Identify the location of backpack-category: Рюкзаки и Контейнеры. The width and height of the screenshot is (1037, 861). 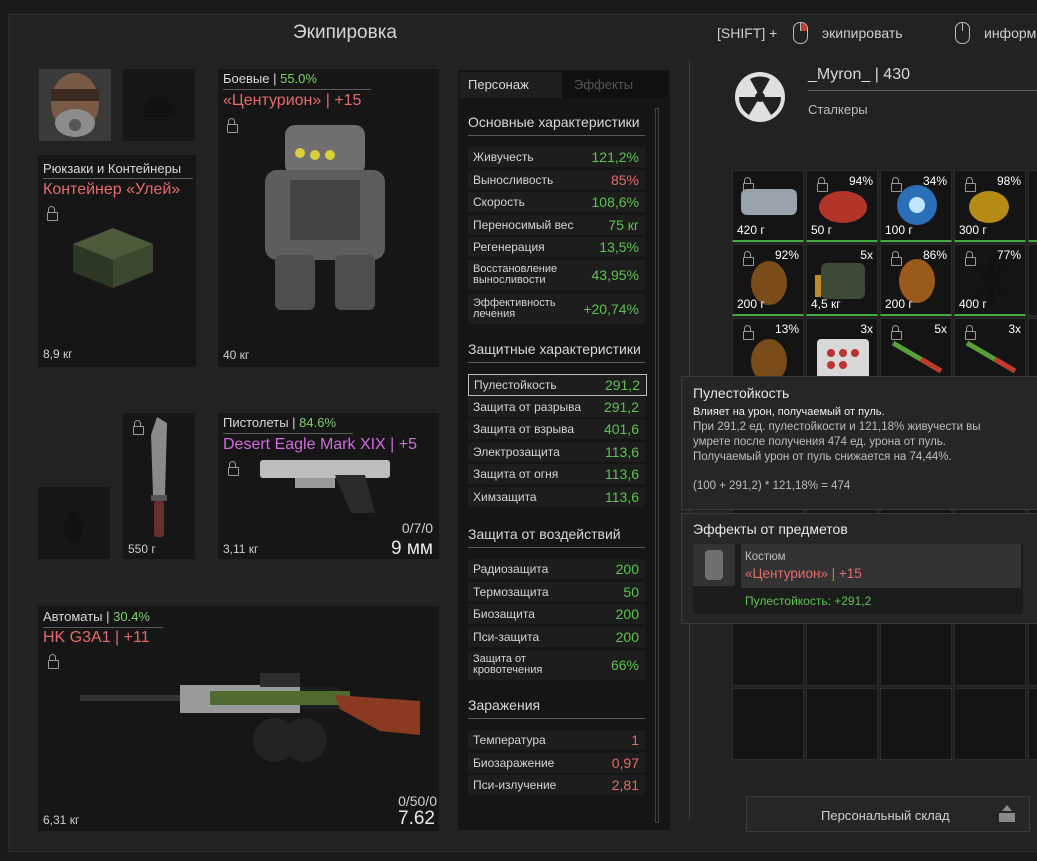
(112, 168).